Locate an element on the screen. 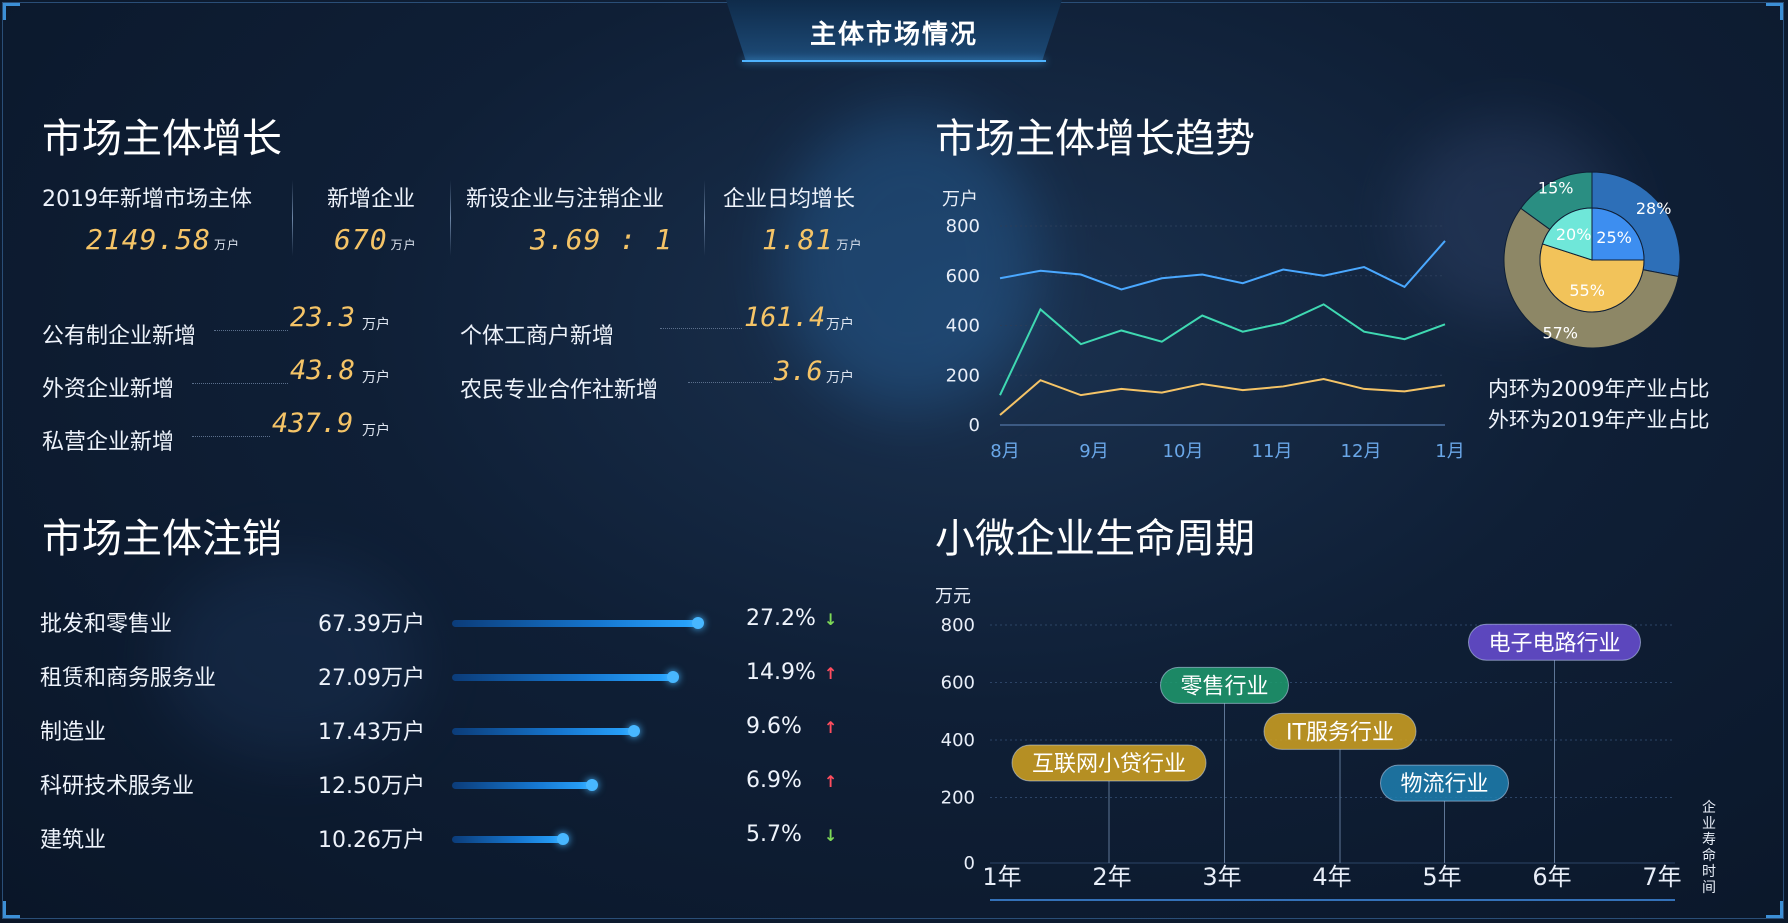 This screenshot has height=923, width=1788. x-tick-label: 9月 is located at coordinates (1093, 451).